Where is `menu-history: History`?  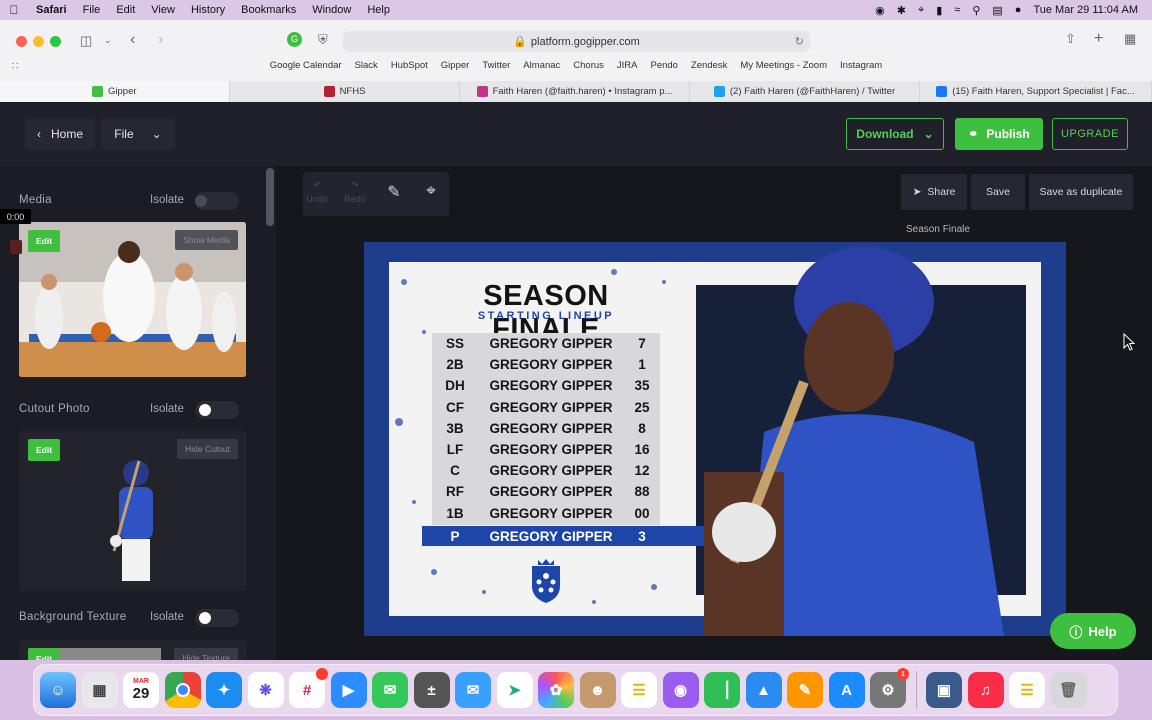 menu-history: History is located at coordinates (208, 10).